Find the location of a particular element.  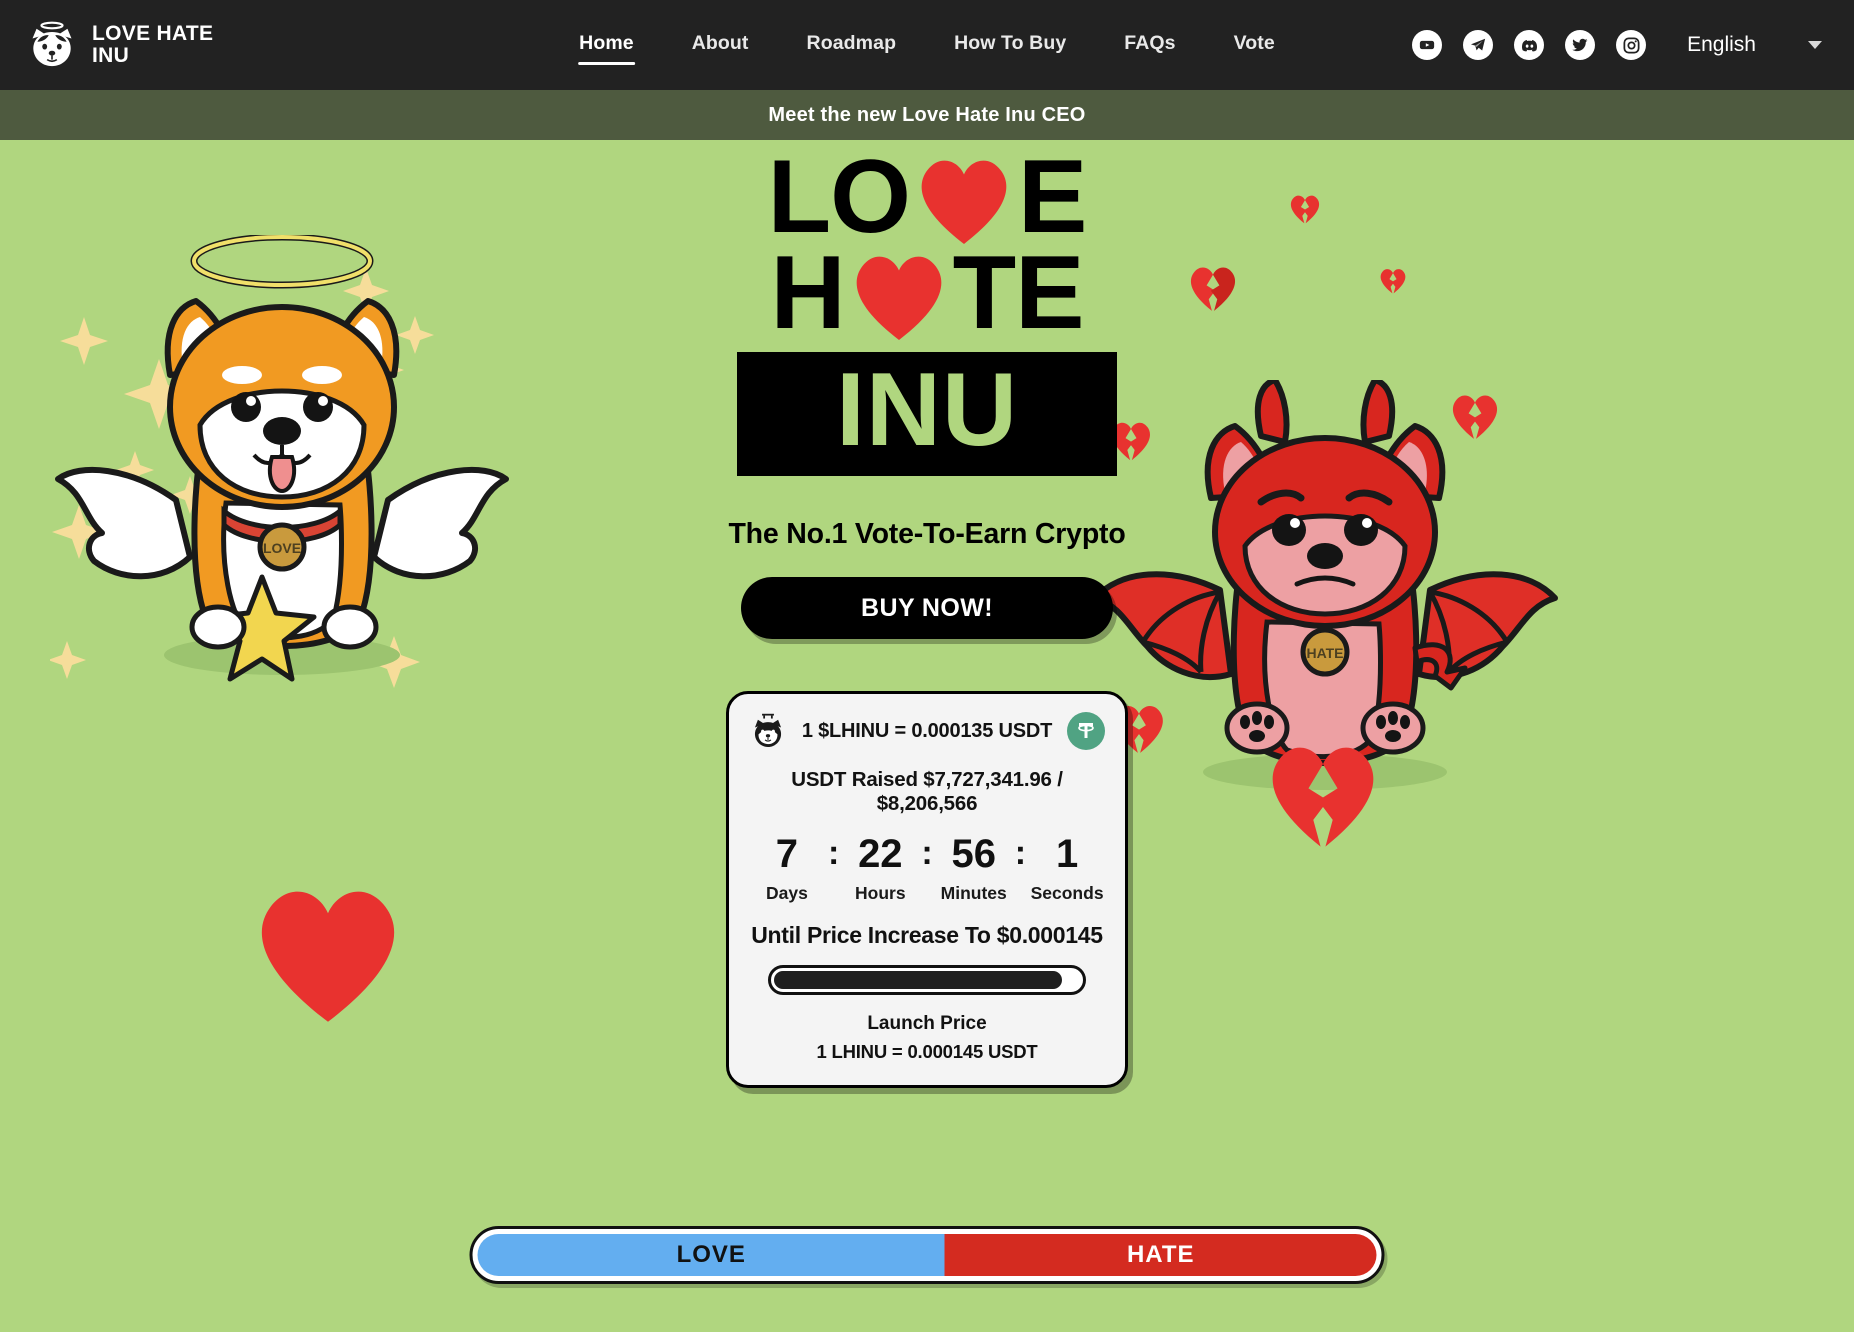

instagram-icon is located at coordinates (1631, 45).